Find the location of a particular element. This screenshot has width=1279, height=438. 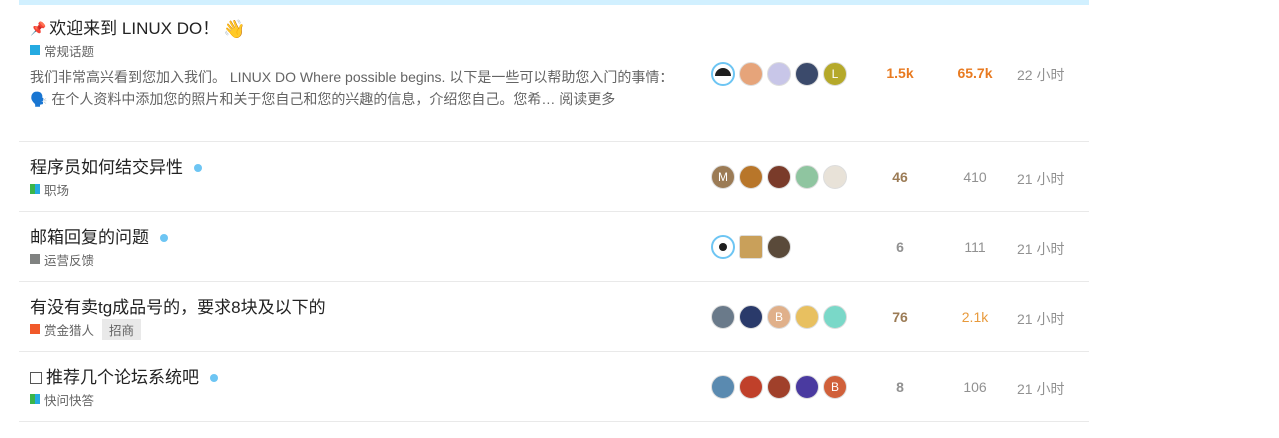

topic-title: 程序员如何结交异性 is located at coordinates (106, 168).